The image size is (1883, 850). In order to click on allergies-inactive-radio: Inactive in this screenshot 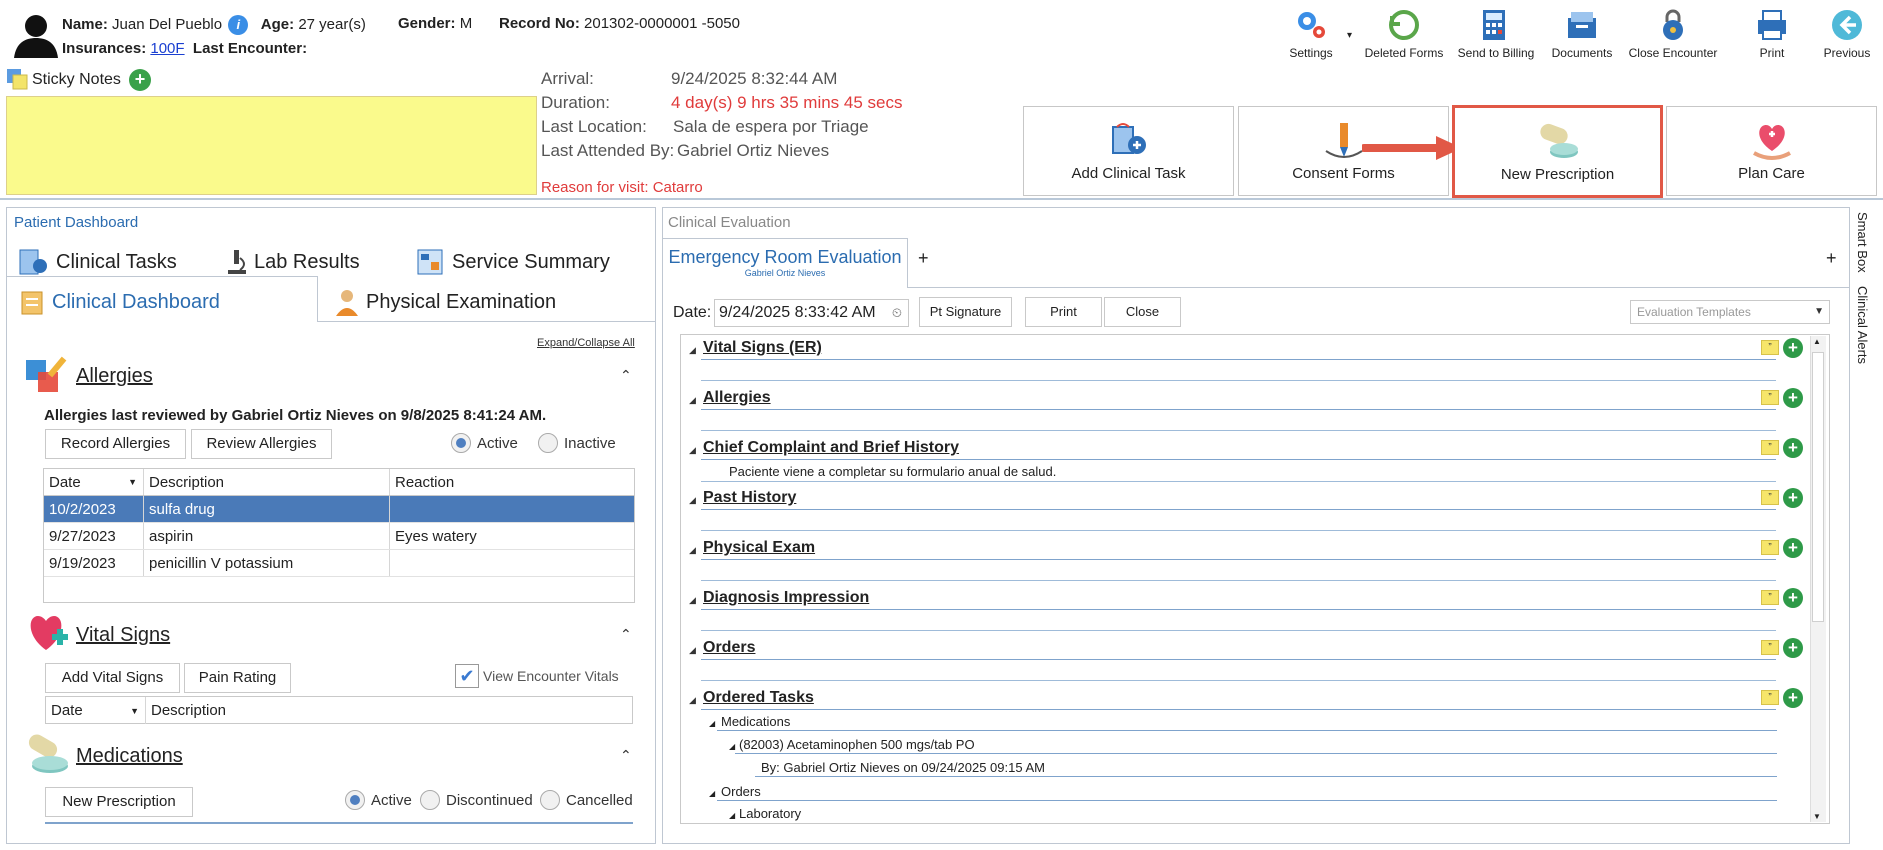, I will do `click(577, 443)`.